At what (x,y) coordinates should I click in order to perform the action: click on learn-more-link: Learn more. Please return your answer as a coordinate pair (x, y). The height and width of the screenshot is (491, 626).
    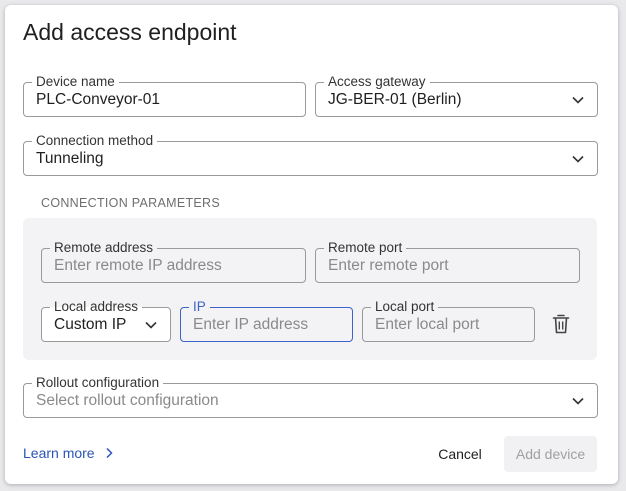
    Looking at the image, I should click on (68, 453).